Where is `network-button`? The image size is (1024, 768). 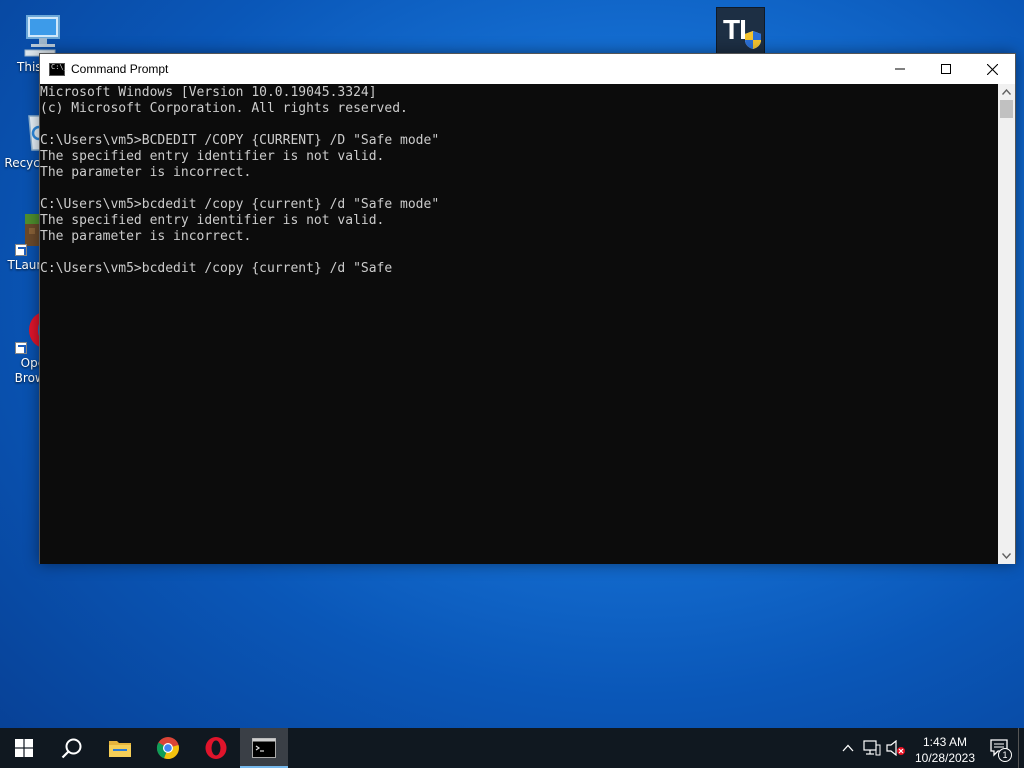
network-button is located at coordinates (872, 748).